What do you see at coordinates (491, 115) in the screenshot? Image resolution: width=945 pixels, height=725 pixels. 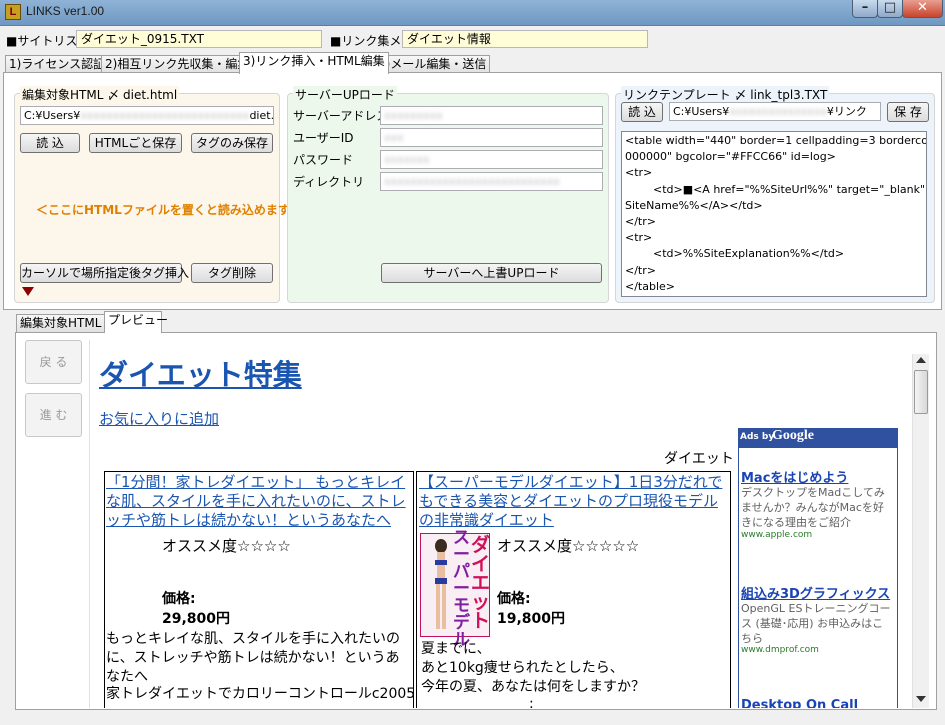 I see `server-address-field: xxxxxxxxx` at bounding box center [491, 115].